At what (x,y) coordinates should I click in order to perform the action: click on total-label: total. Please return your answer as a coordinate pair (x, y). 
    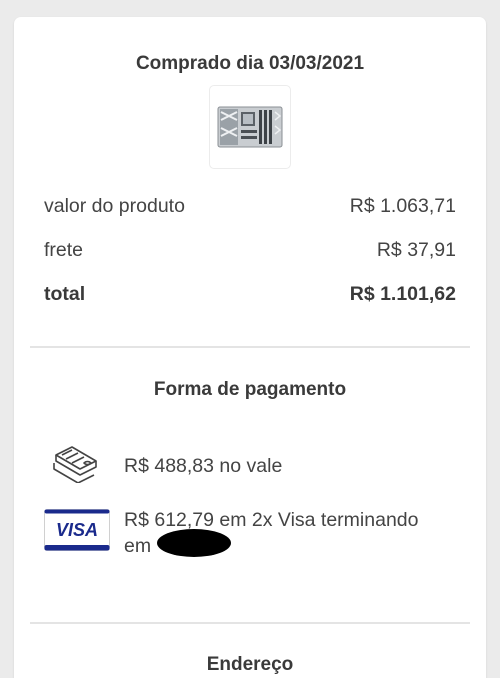
    Looking at the image, I should click on (65, 294).